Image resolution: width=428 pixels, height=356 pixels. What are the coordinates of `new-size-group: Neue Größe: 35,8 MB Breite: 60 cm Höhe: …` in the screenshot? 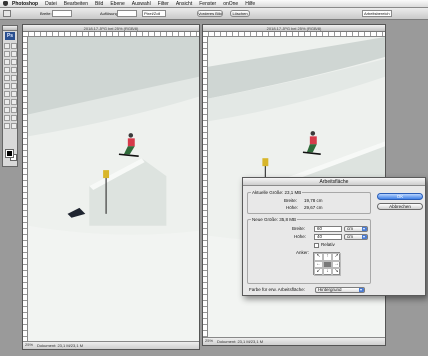 It's located at (309, 250).